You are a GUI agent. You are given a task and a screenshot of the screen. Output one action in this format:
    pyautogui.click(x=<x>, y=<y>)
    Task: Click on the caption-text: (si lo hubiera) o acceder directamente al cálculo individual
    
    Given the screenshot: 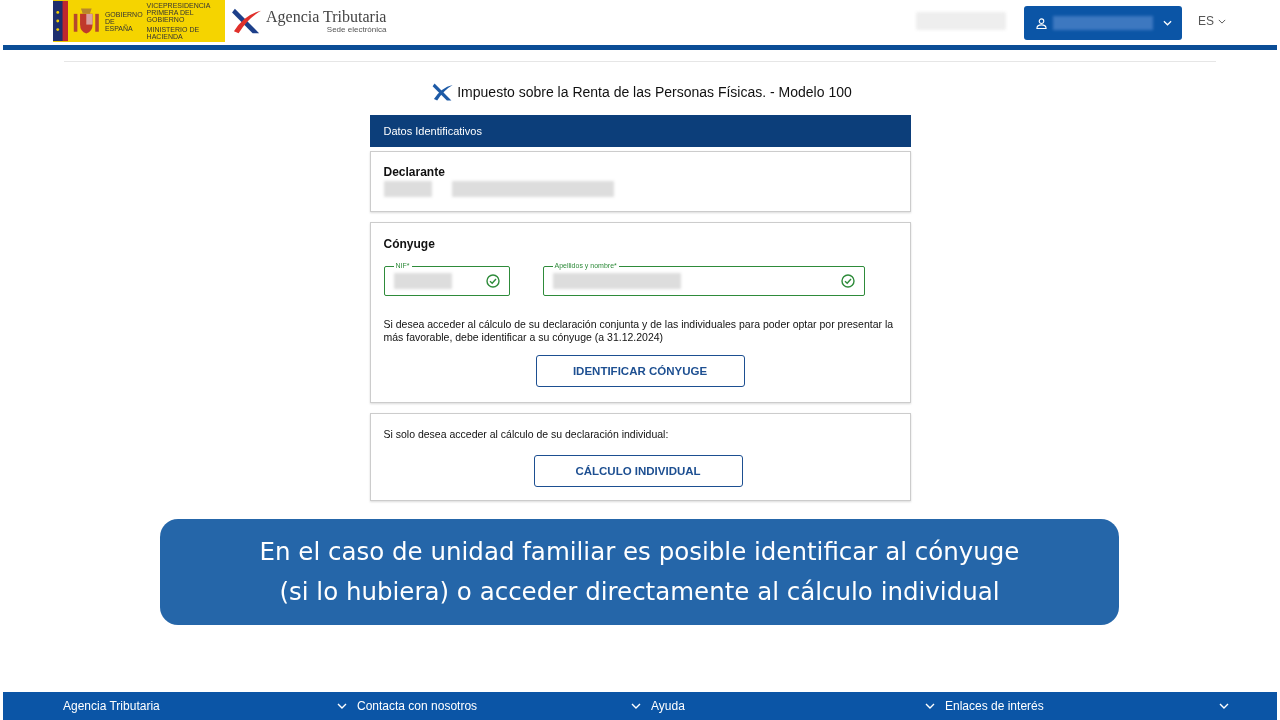 What is the action you would take?
    pyautogui.click(x=639, y=592)
    